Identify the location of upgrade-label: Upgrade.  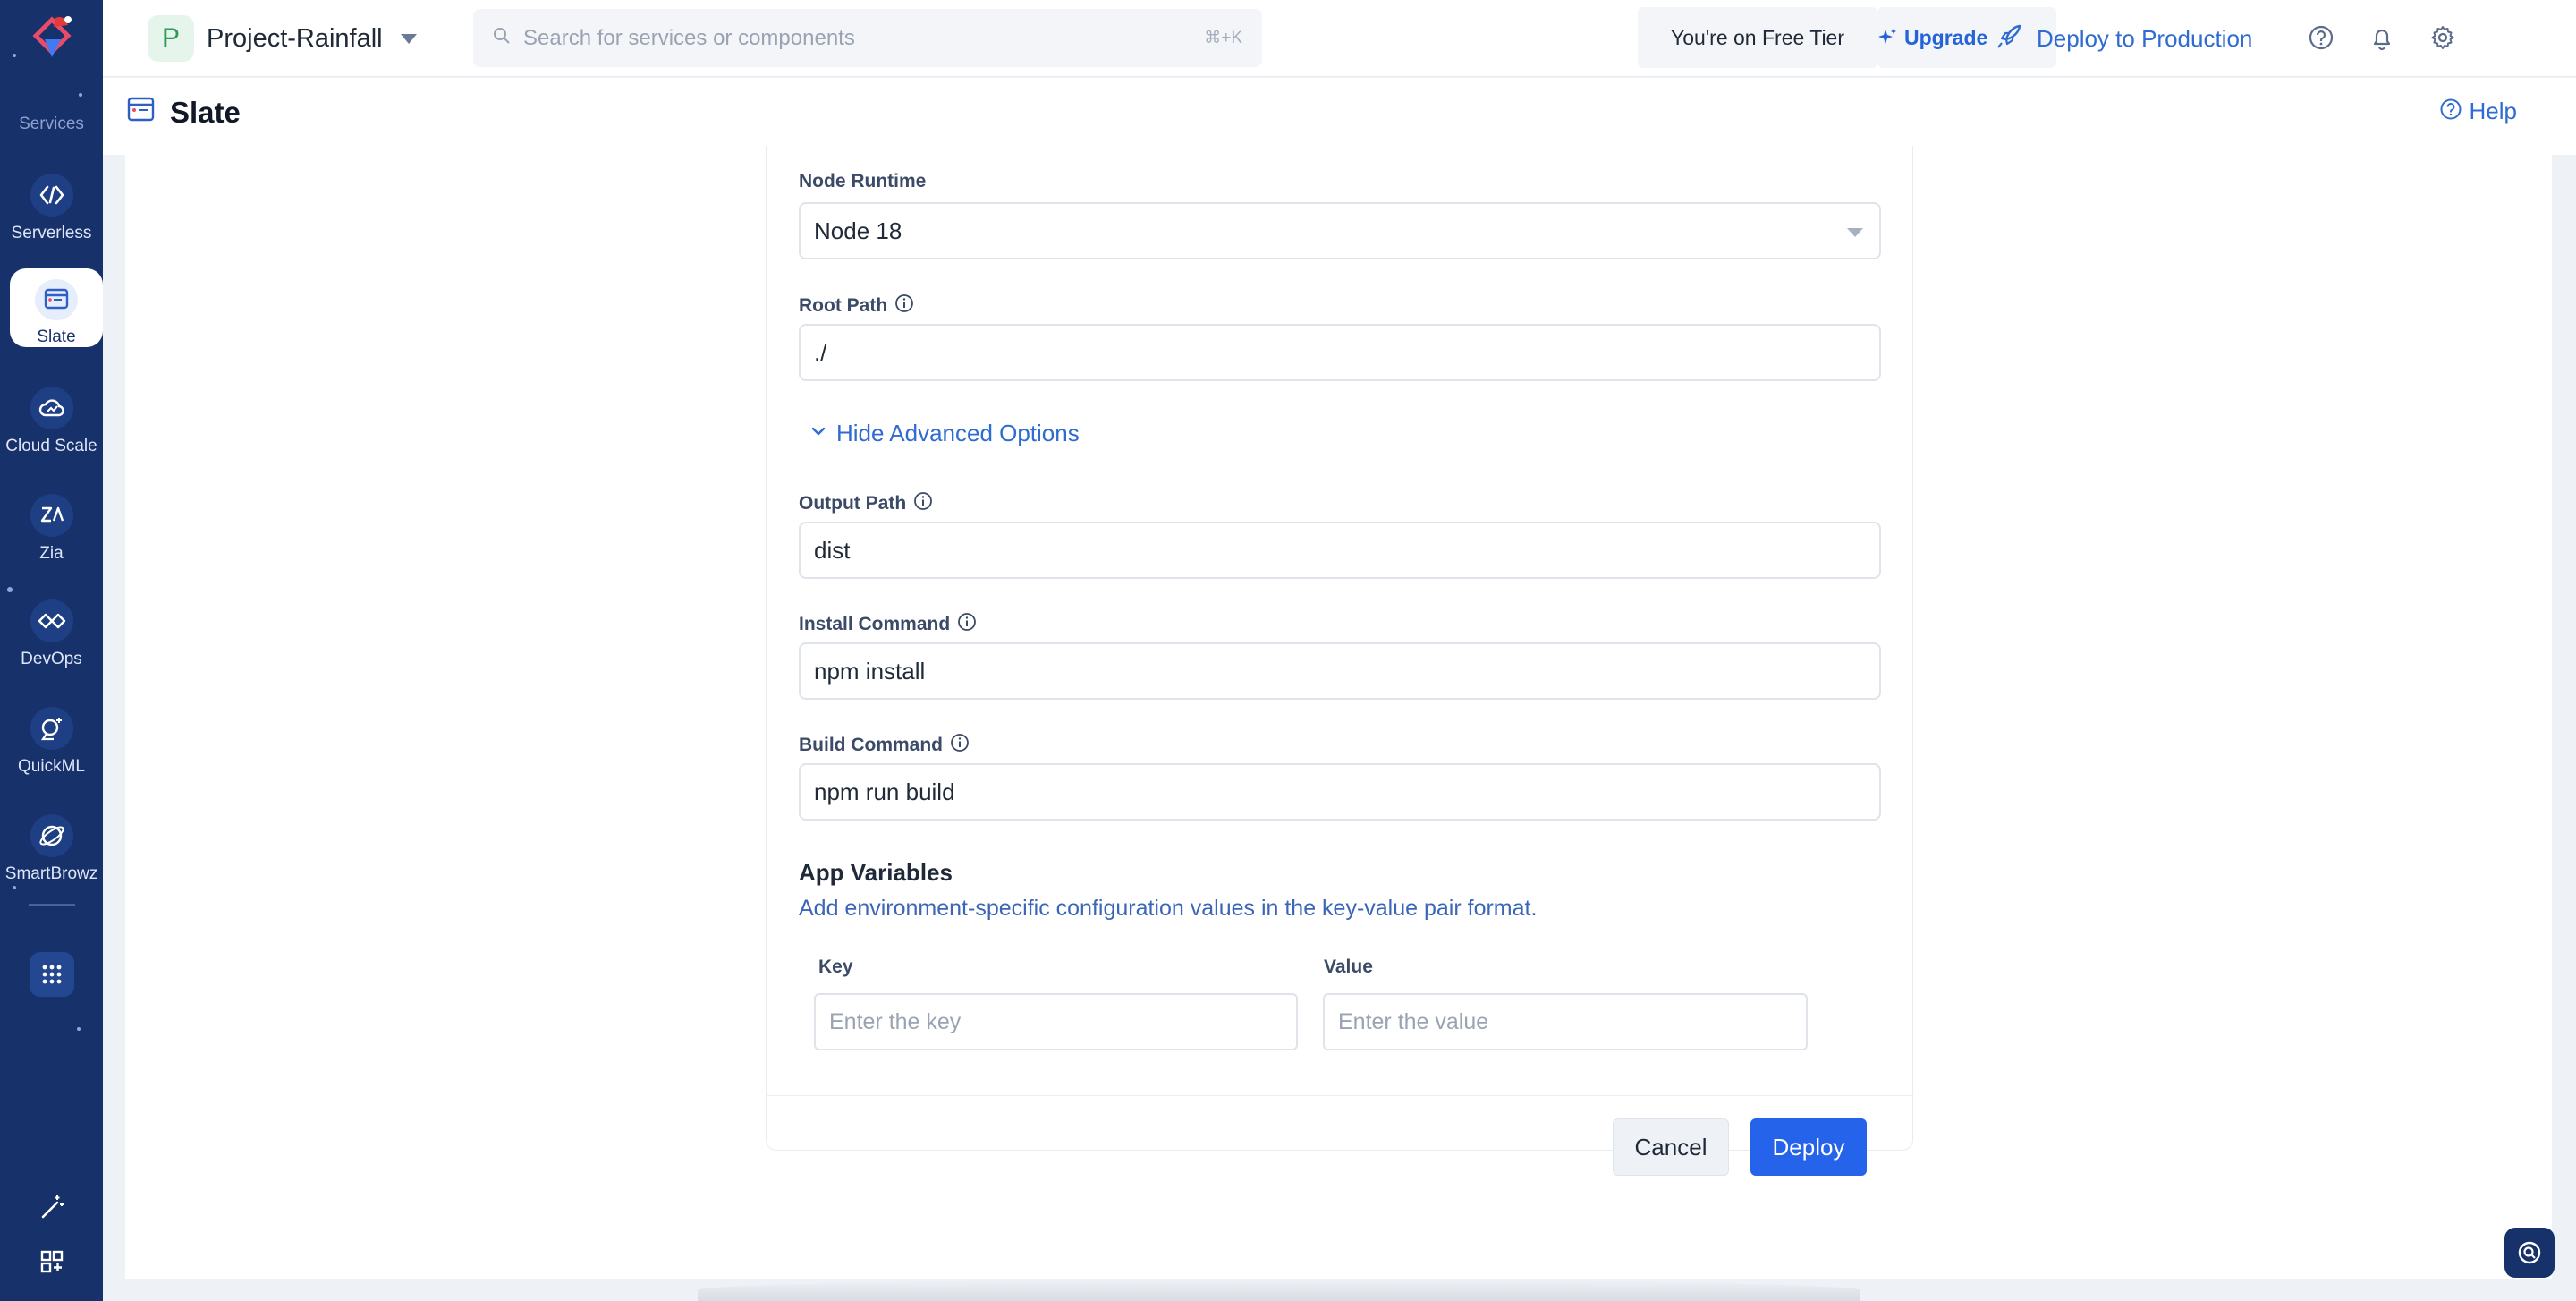
(1946, 37).